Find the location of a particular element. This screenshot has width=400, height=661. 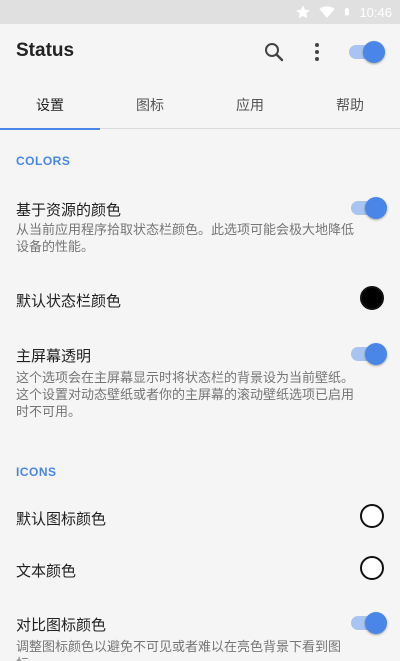

setting-title: 主屏幕透明 is located at coordinates (54, 356).